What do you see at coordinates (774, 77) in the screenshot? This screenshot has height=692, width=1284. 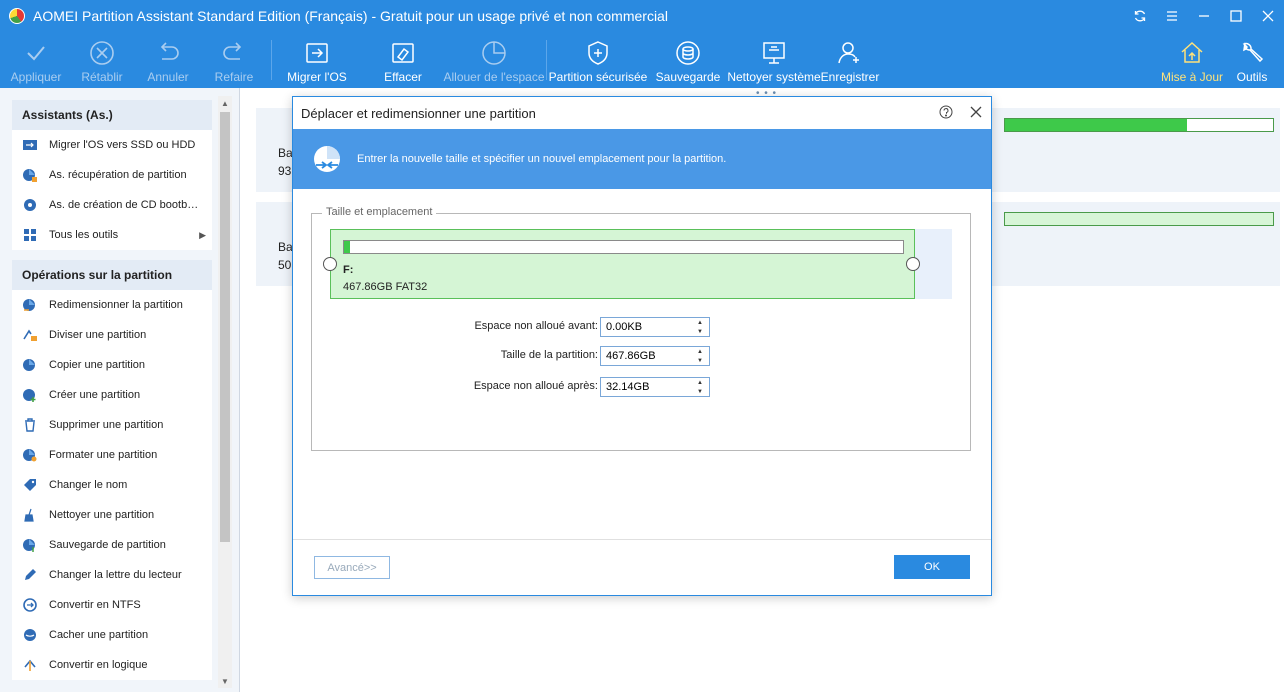 I see `clean-system-label: Nettoyer système` at bounding box center [774, 77].